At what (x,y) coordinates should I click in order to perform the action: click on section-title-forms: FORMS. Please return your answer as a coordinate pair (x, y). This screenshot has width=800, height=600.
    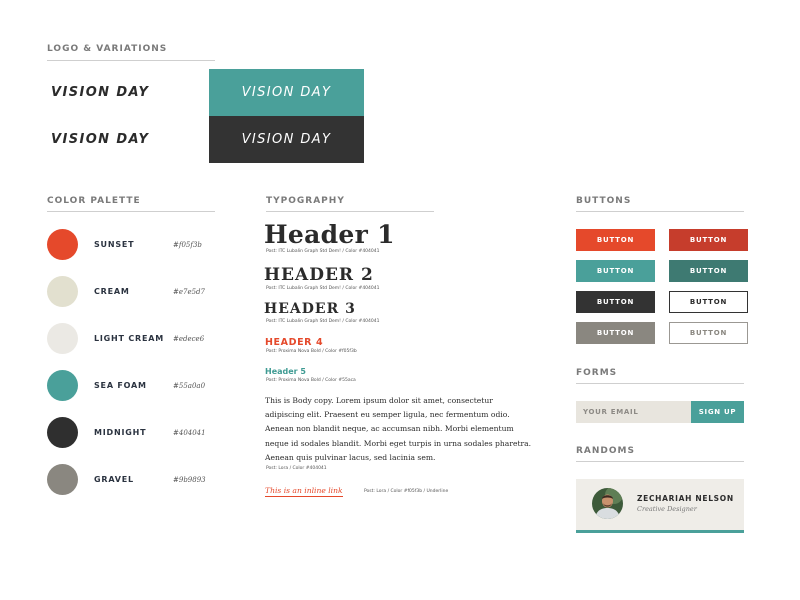
    Looking at the image, I should click on (597, 373).